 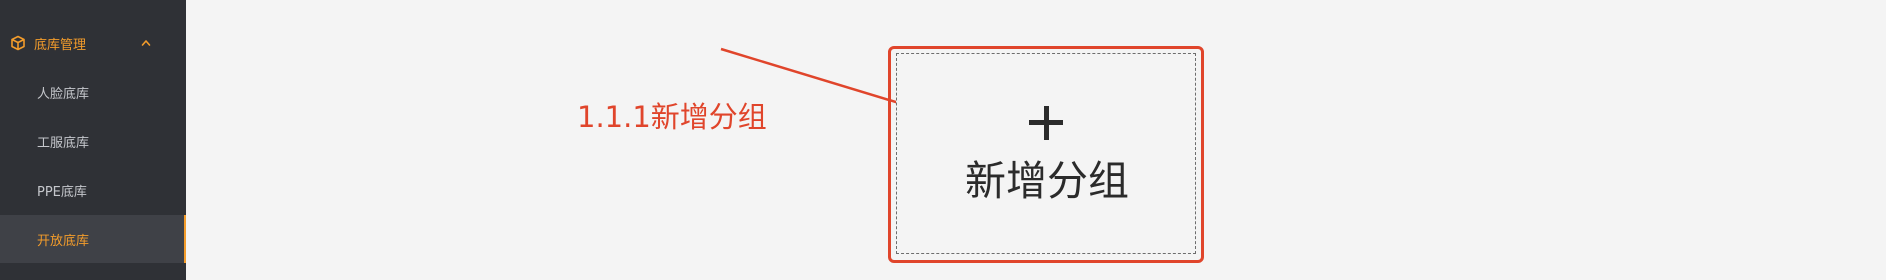 What do you see at coordinates (672, 117) in the screenshot?
I see `annotation-label: 1.1.1新增分组` at bounding box center [672, 117].